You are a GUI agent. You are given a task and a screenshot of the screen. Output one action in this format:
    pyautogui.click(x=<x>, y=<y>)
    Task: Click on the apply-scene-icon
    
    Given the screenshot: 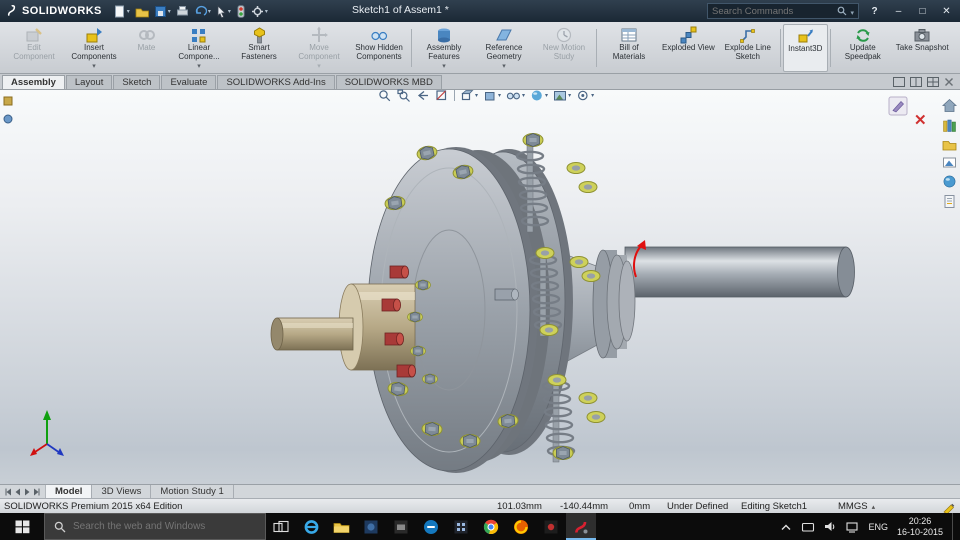 What is the action you would take?
    pyautogui.click(x=562, y=95)
    